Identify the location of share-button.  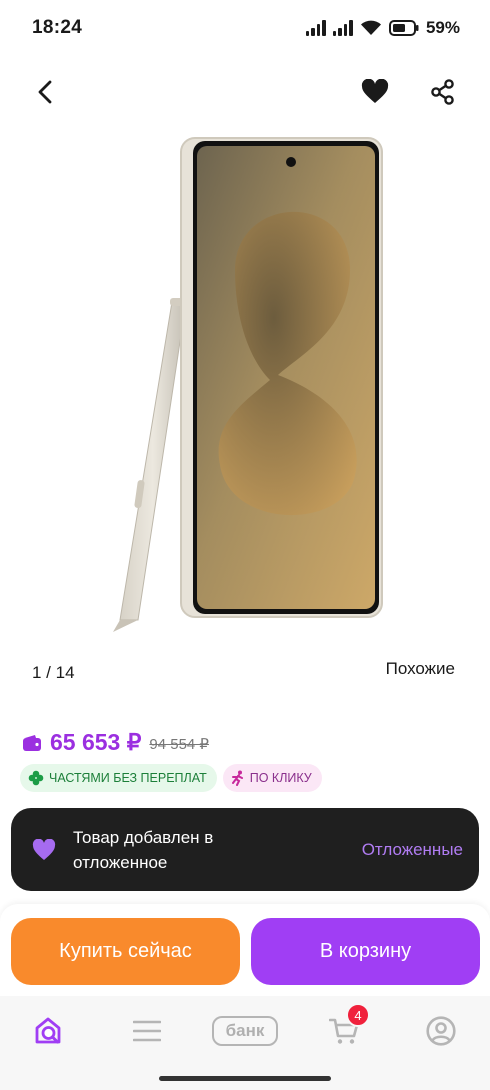
(443, 92).